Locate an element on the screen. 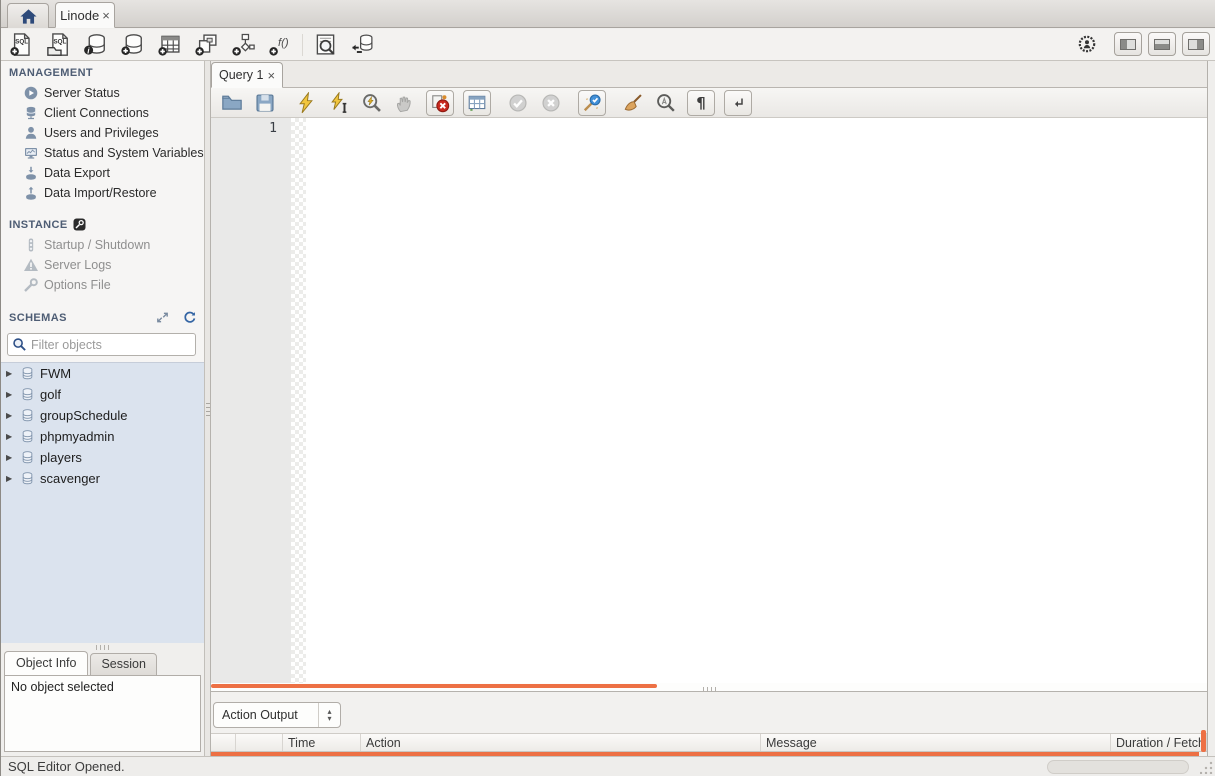 The width and height of the screenshot is (1215, 776). column-duration-fetch: Duration / Fetch is located at coordinates (1159, 742).